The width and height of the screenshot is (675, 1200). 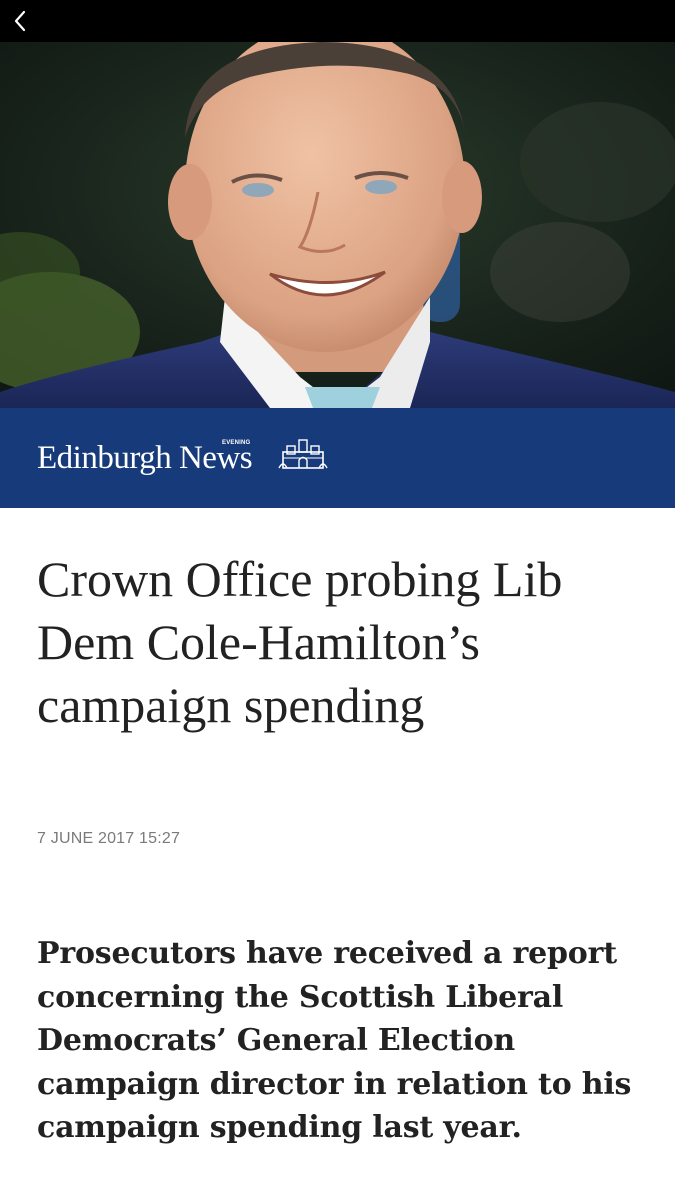 I want to click on back-button, so click(x=20, y=21).